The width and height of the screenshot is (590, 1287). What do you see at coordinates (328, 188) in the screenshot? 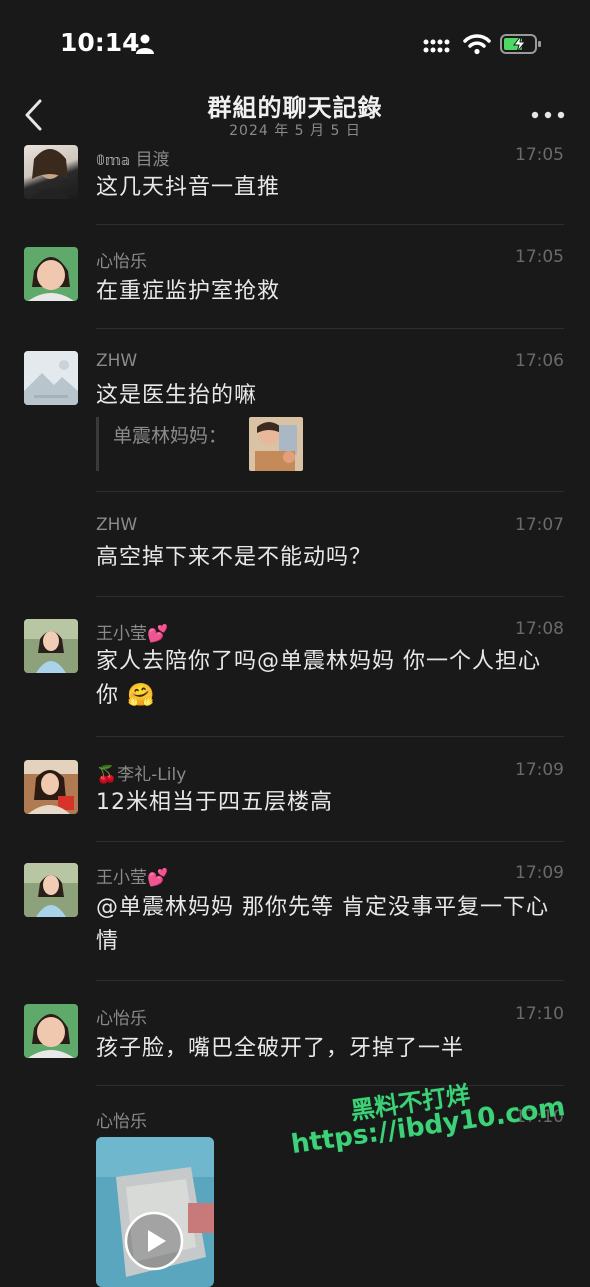
I see `message-text: 这几天抖音一直推` at bounding box center [328, 188].